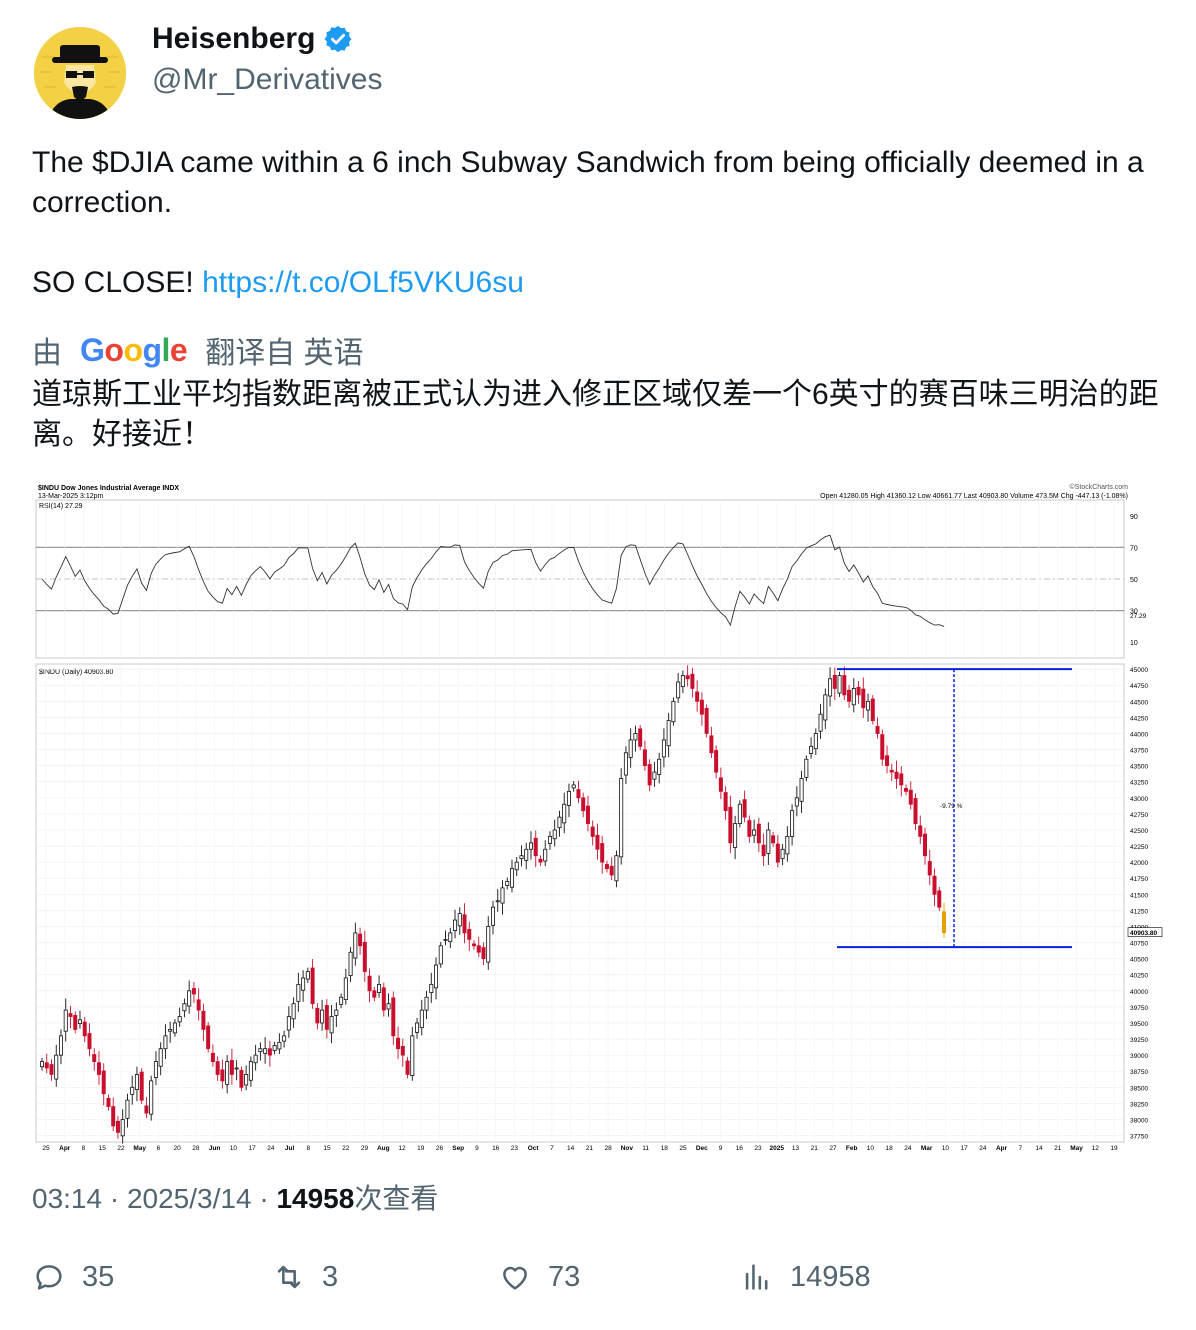 This screenshot has width=1196, height=1330. What do you see at coordinates (1134, 517) in the screenshot?
I see `rsi-tick-90: 90` at bounding box center [1134, 517].